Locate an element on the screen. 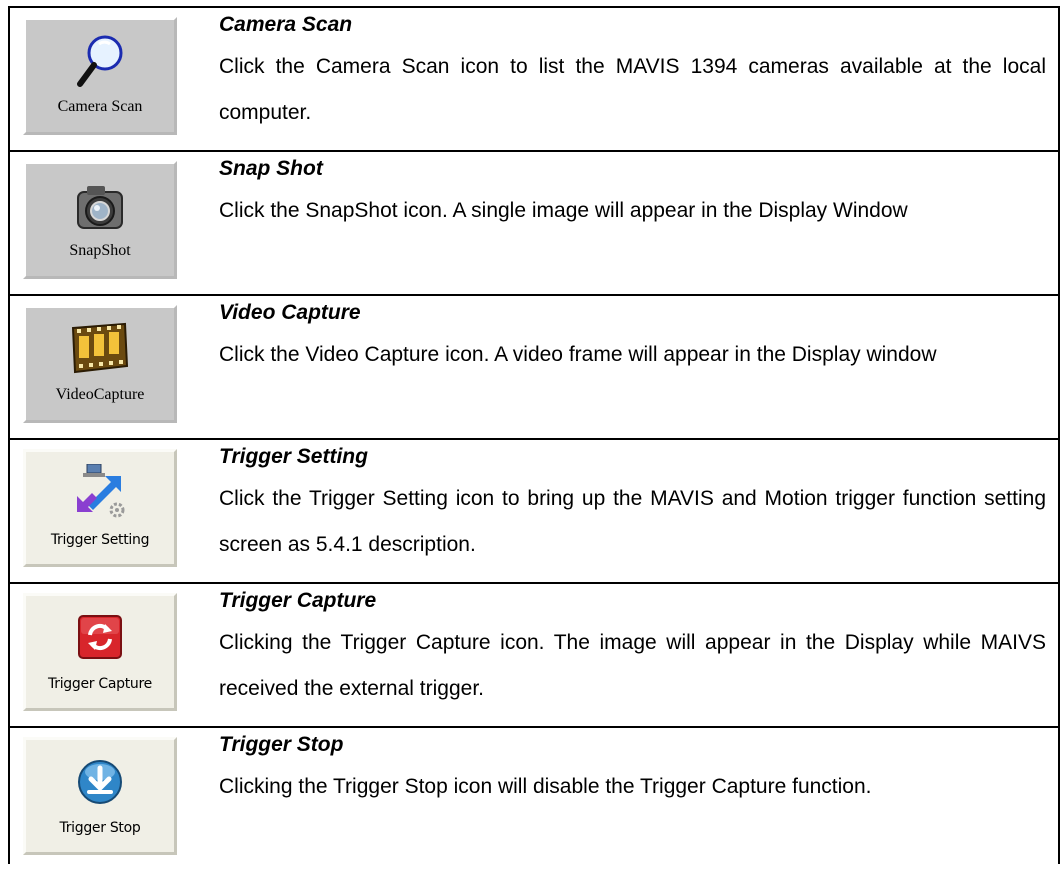 Image resolution: width=1063 pixels, height=875 pixels. film-icon is located at coordinates (100, 348).